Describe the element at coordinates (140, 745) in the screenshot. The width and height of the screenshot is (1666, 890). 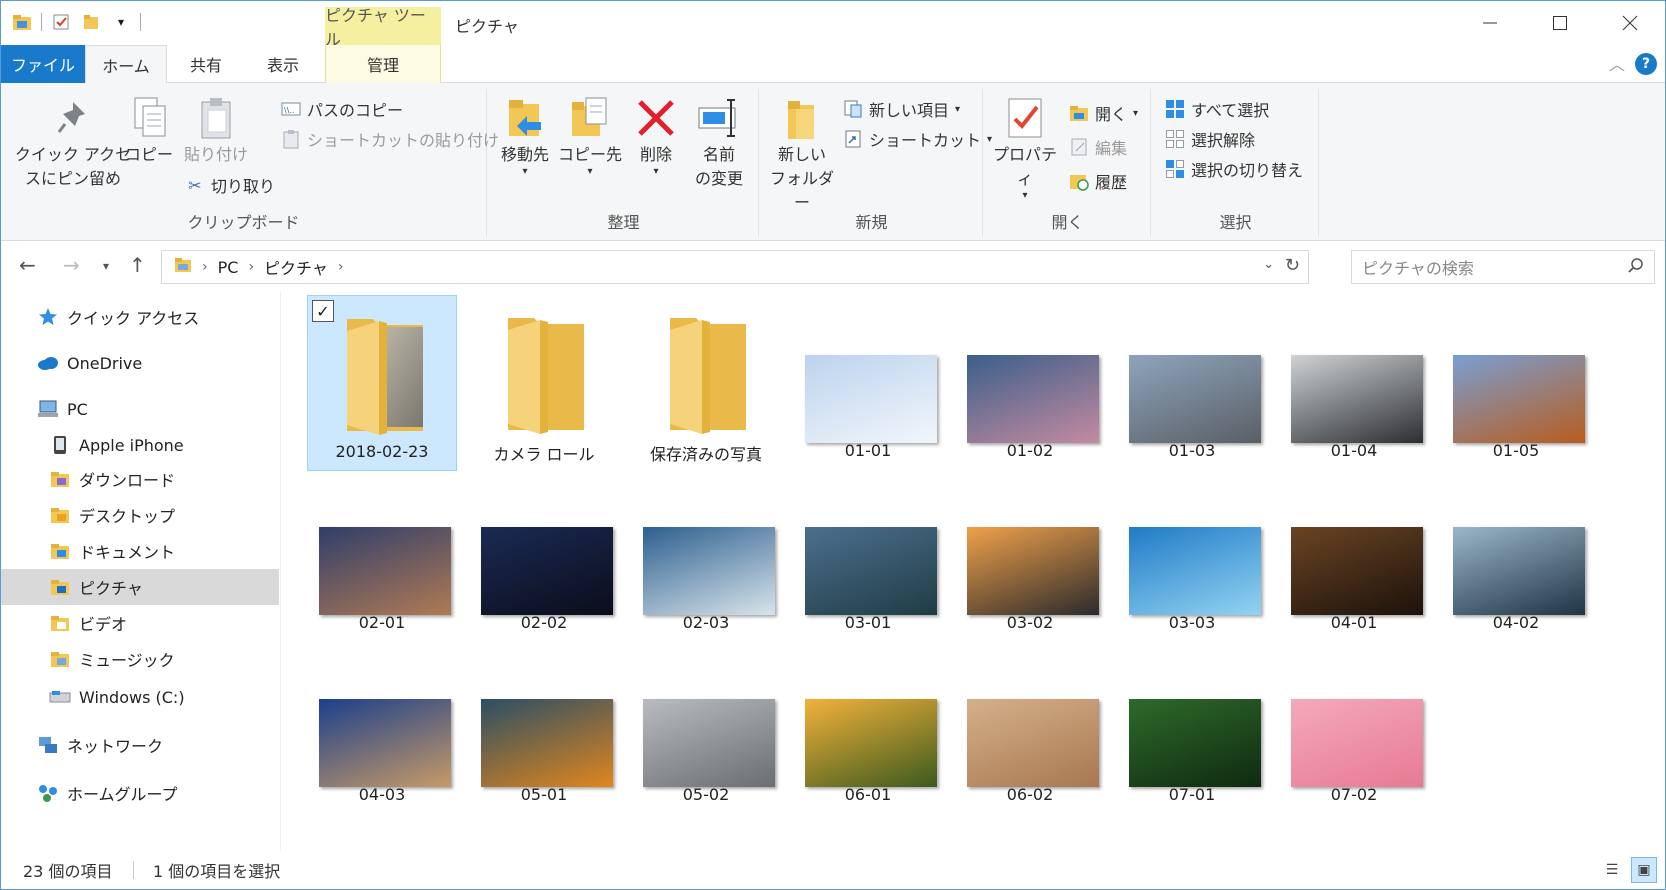
I see `sidebar-item: ネットワーク` at that location.